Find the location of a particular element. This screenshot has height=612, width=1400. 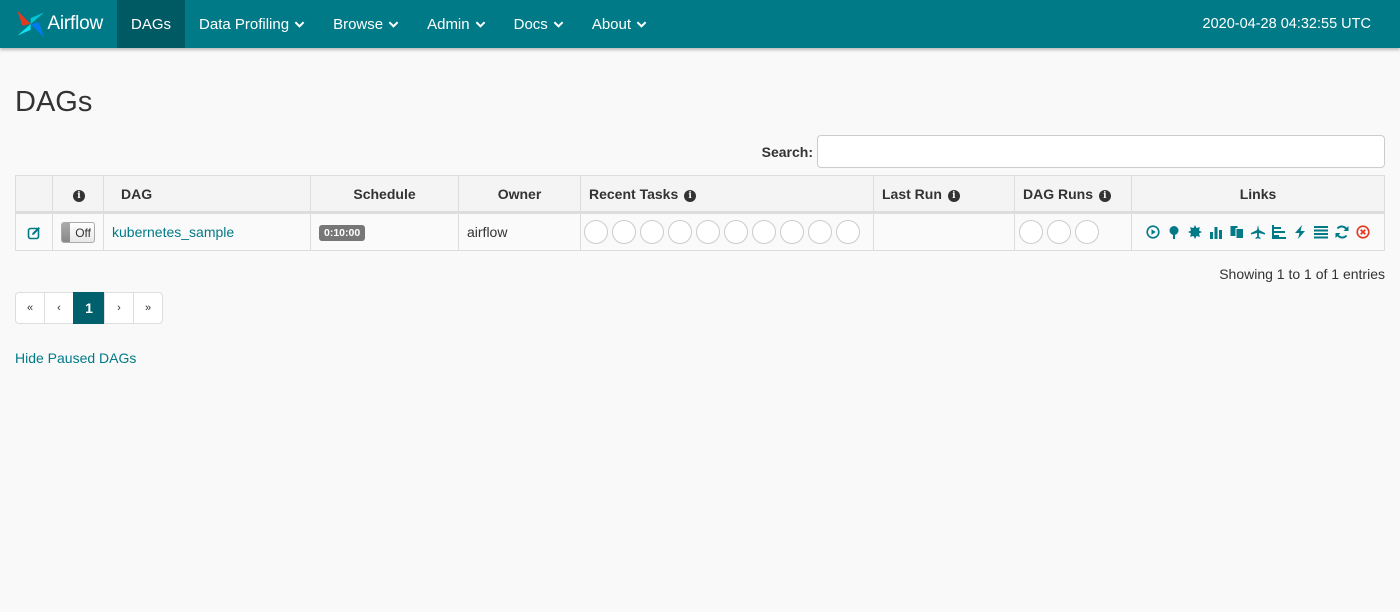

tree-view-icon is located at coordinates (1174, 232).